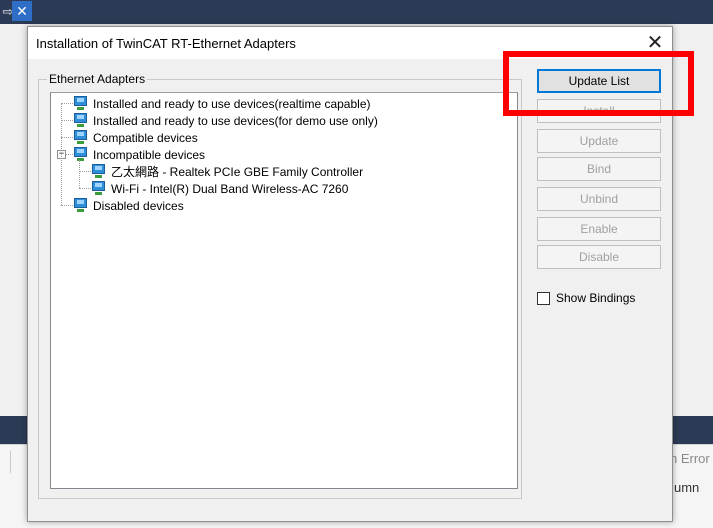 Image resolution: width=713 pixels, height=528 pixels. Describe the element at coordinates (149, 154) in the screenshot. I see `tree-node-label: Incompatible devices` at that location.